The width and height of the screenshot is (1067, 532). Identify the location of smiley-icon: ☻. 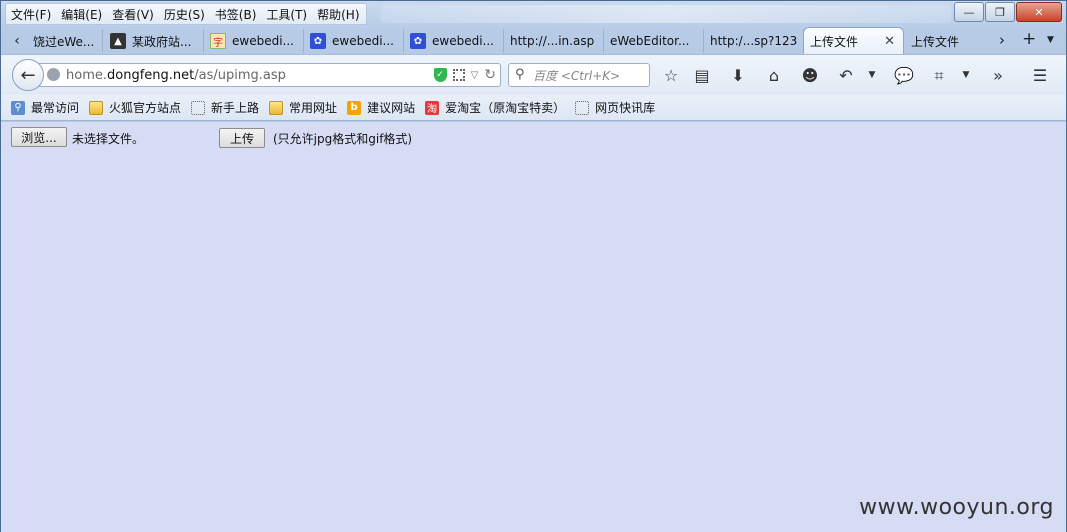
(810, 75).